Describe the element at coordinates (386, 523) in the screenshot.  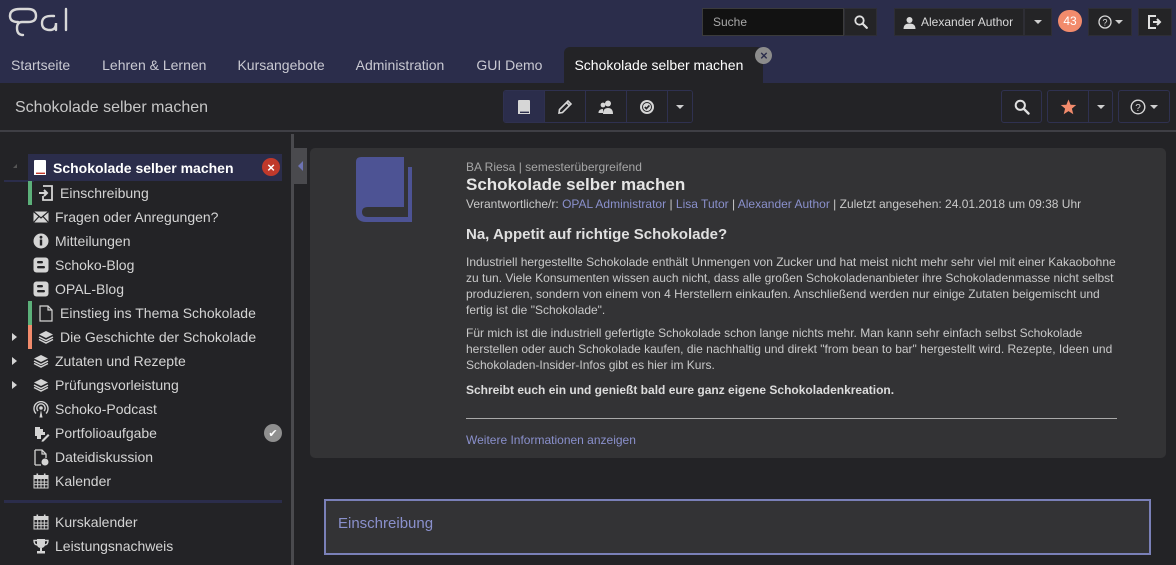
I see `enrollment-title: Einschreibung` at that location.